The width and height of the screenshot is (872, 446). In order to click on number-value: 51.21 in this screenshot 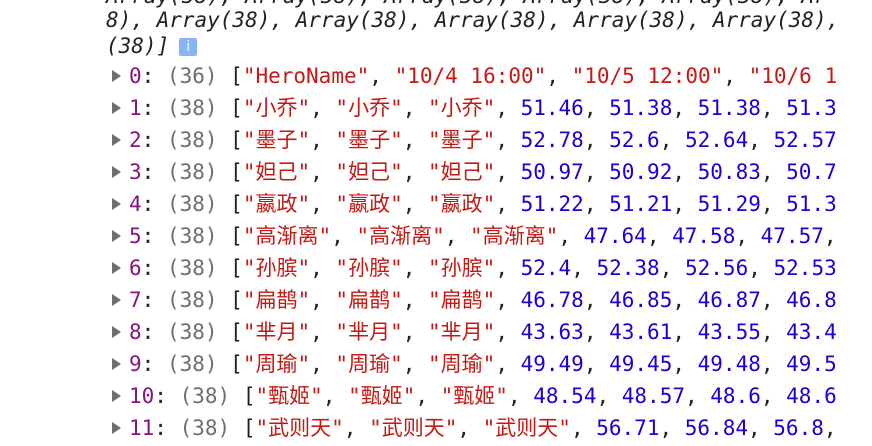, I will do `click(641, 204)`.